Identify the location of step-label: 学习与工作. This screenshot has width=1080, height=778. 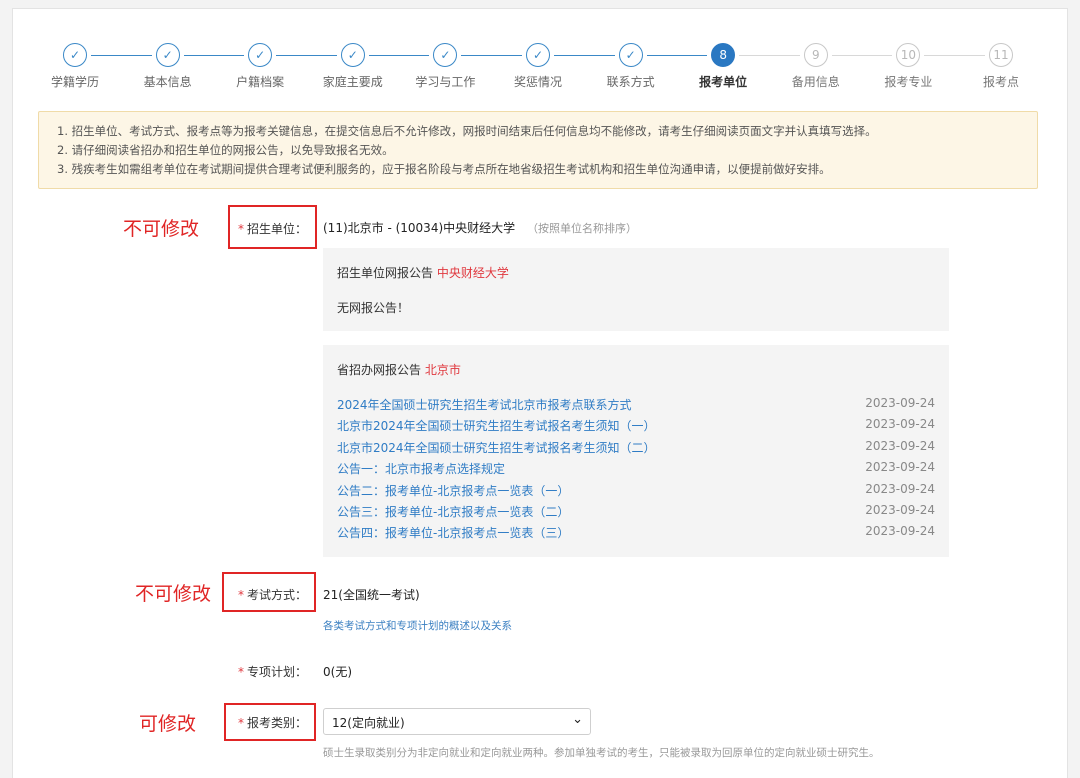
(445, 82).